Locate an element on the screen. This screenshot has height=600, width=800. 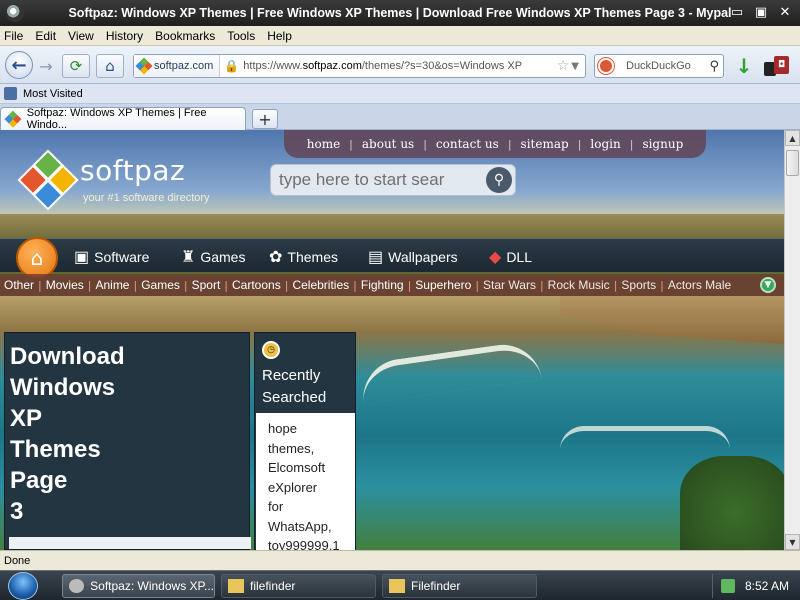
category-sports: Sports is located at coordinates (638, 285).